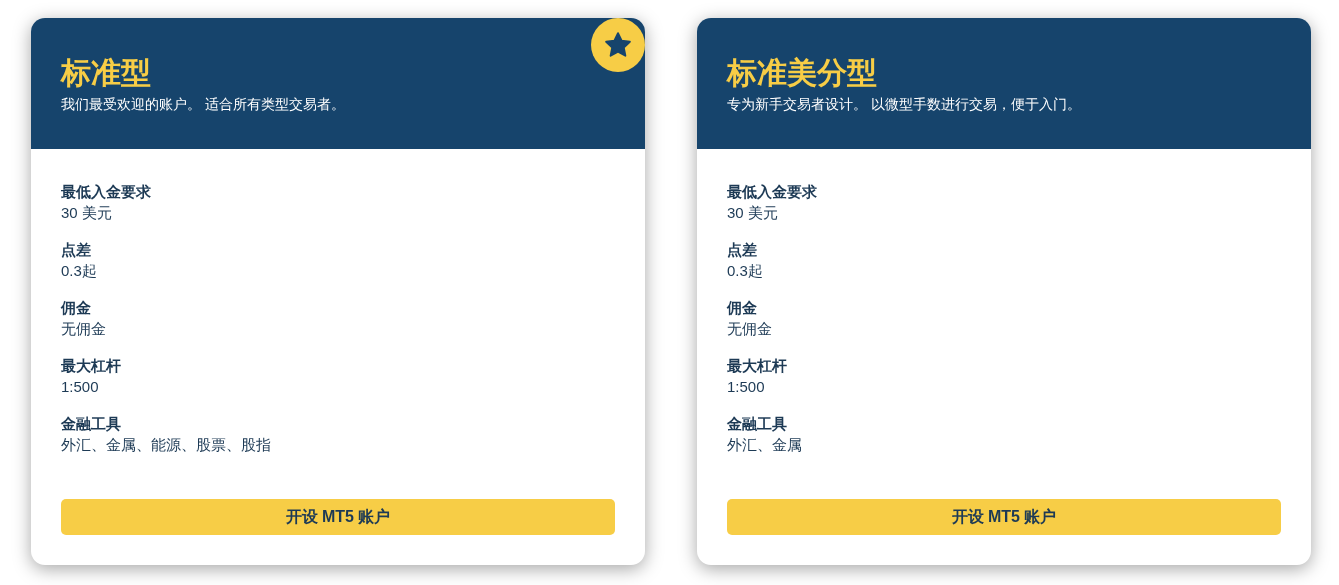 The image size is (1339, 585). Describe the element at coordinates (904, 104) in the screenshot. I see `card-subtitle: 专为新手交易者设计。 以微型手数进行交易，便于入门。` at that location.